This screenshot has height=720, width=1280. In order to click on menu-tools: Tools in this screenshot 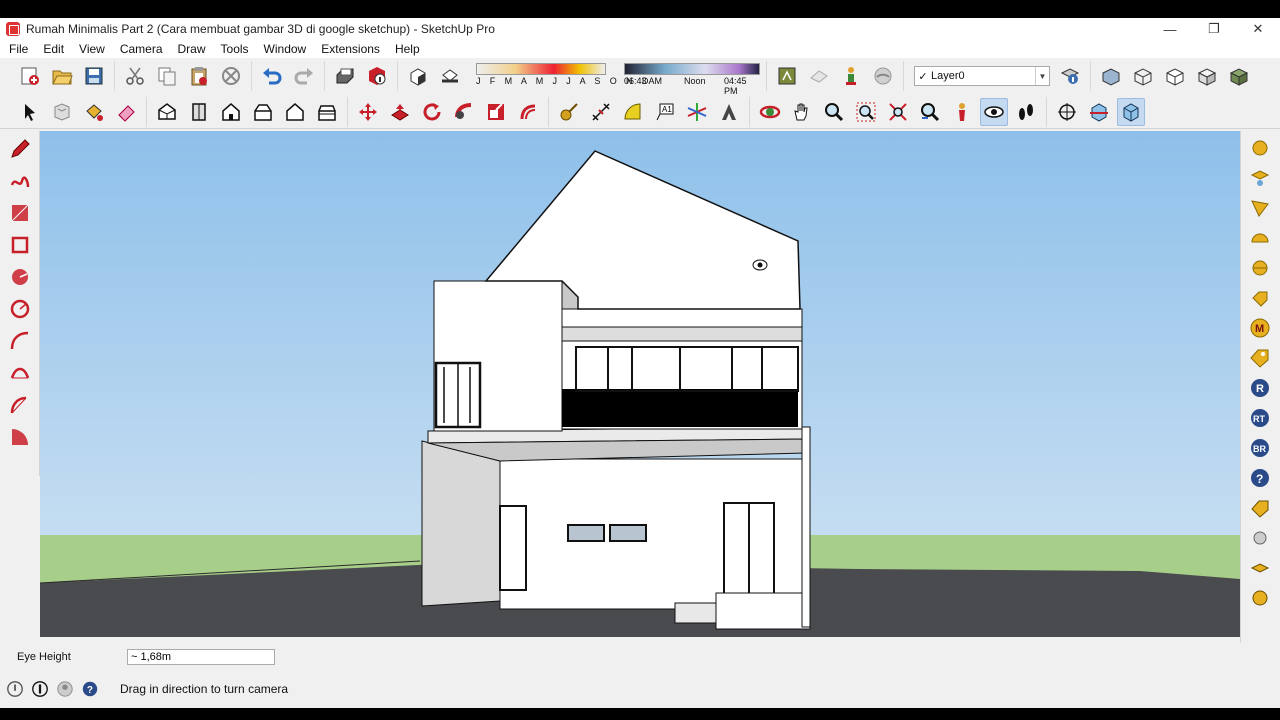, I will do `click(233, 49)`.